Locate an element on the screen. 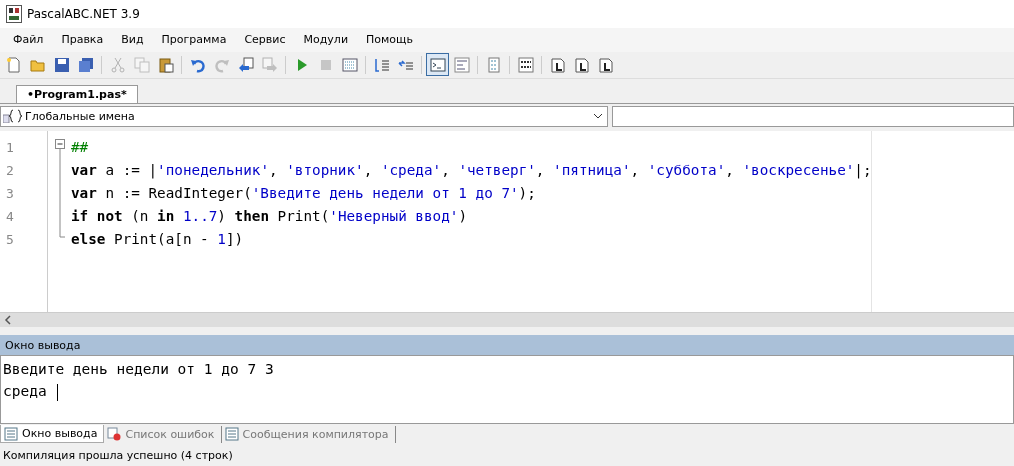  panel-header: Окно вывода is located at coordinates (507, 345).